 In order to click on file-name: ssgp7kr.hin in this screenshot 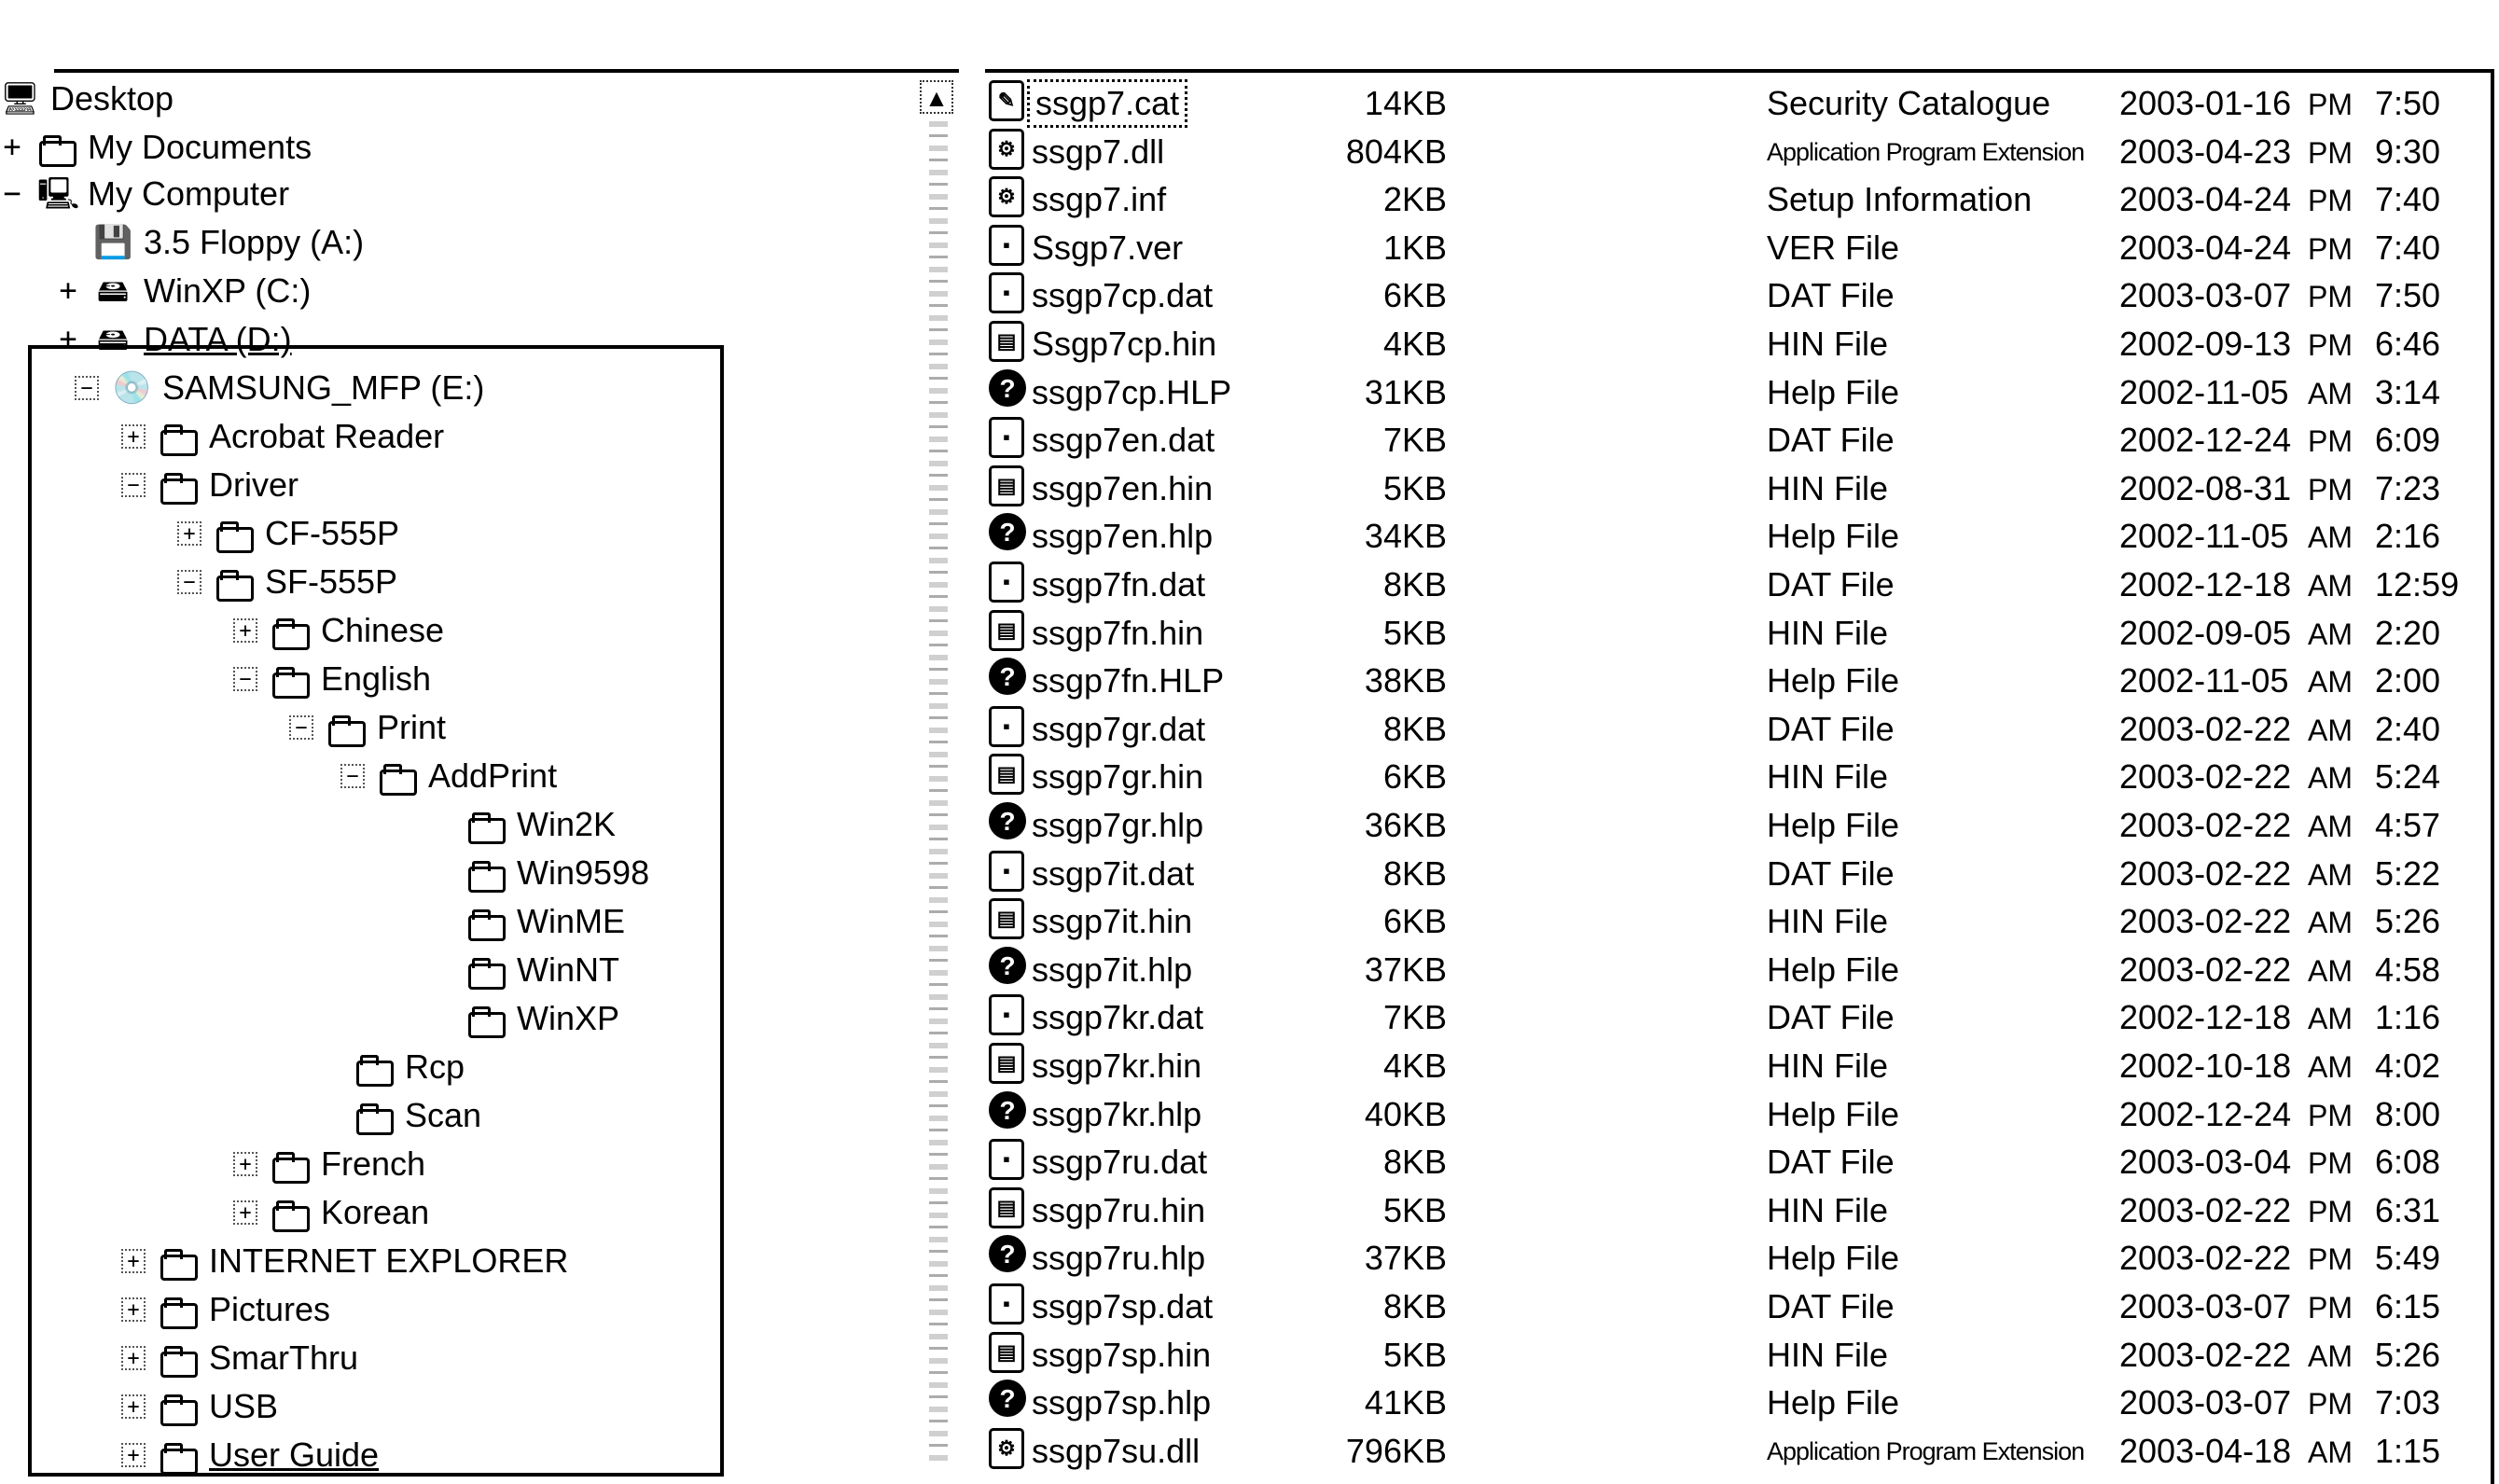, I will do `click(1117, 1066)`.